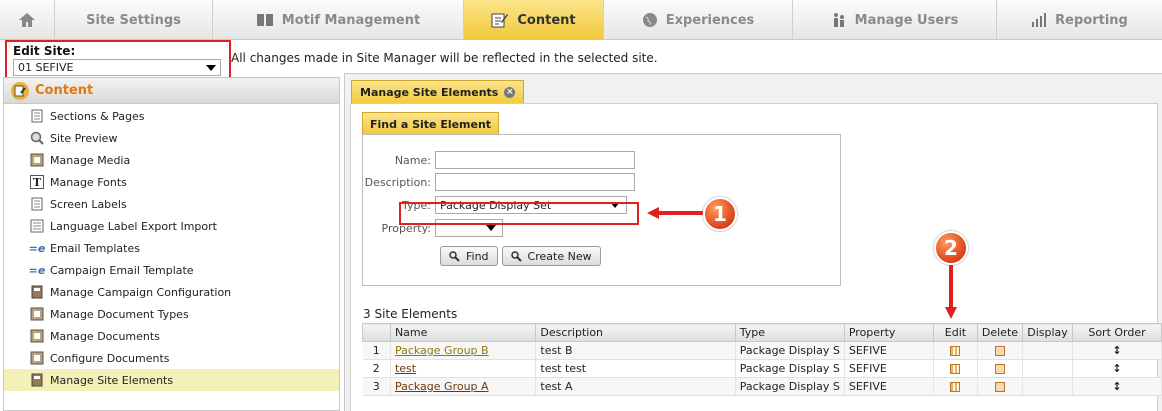 The image size is (1162, 411). I want to click on nav-manage-fonts: T Manage Fonts, so click(171, 182).